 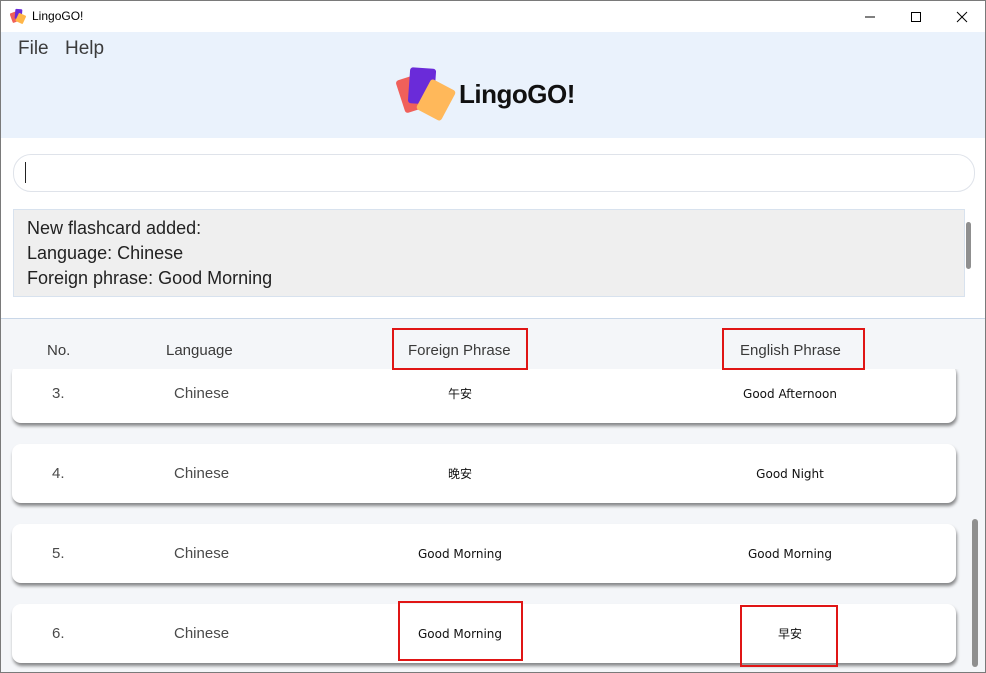 I want to click on card-foreign-phrase: 晚安, so click(x=459, y=474).